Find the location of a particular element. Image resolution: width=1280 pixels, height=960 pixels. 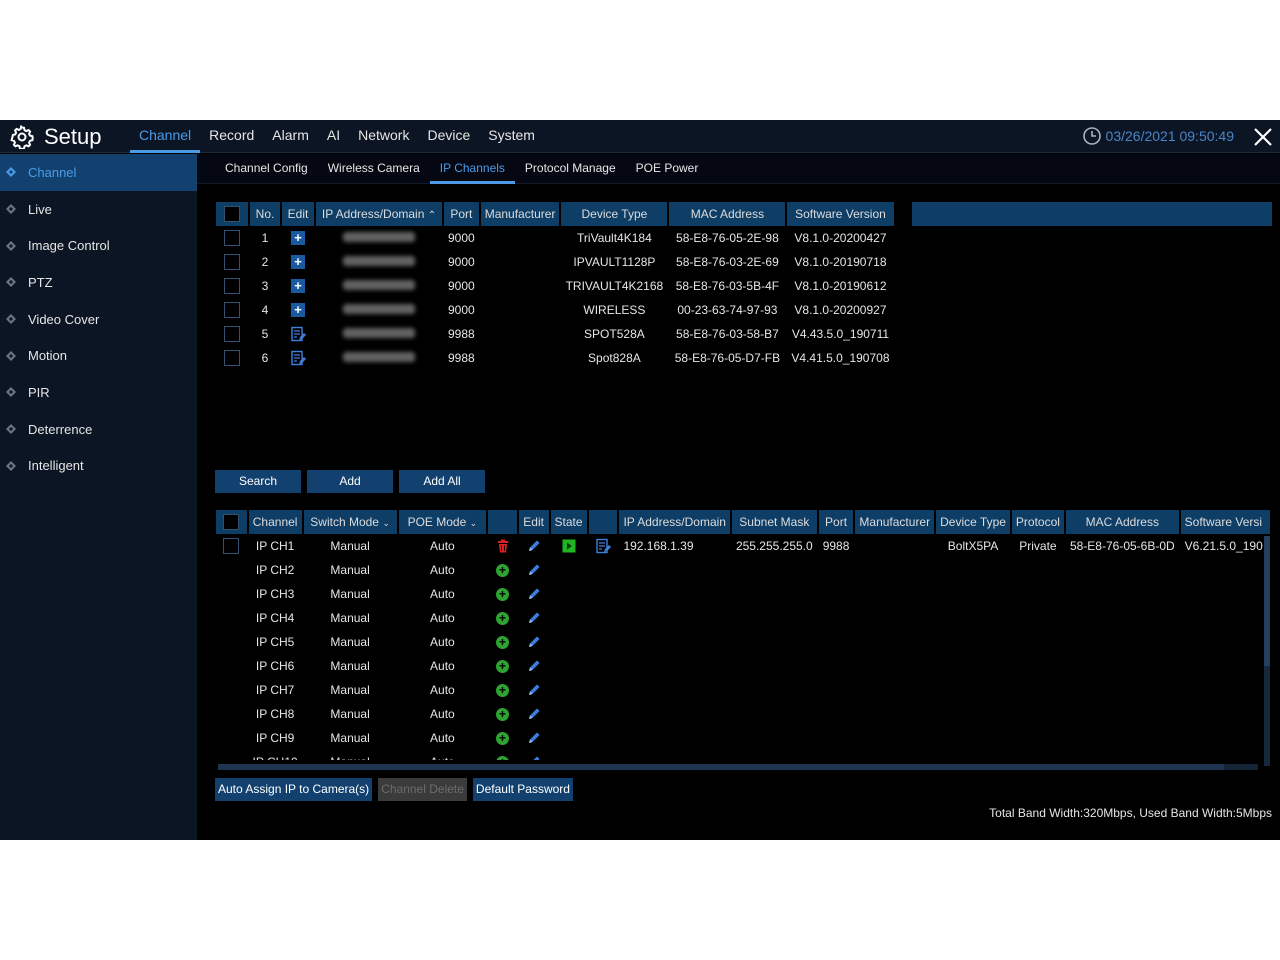

vertical-scrollbar-thumb is located at coordinates (1267, 601).